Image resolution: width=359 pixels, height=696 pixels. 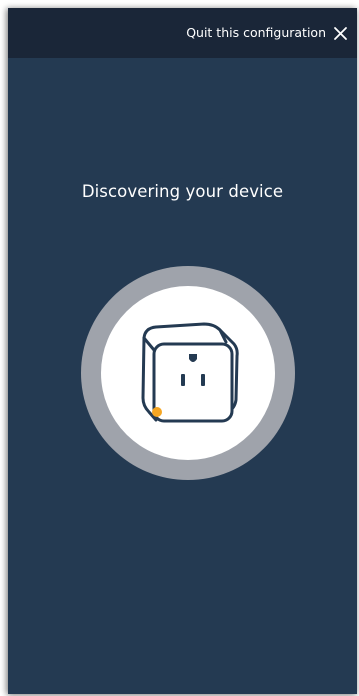 What do you see at coordinates (256, 32) in the screenshot?
I see `quit-configuration-label: Quit this configuration` at bounding box center [256, 32].